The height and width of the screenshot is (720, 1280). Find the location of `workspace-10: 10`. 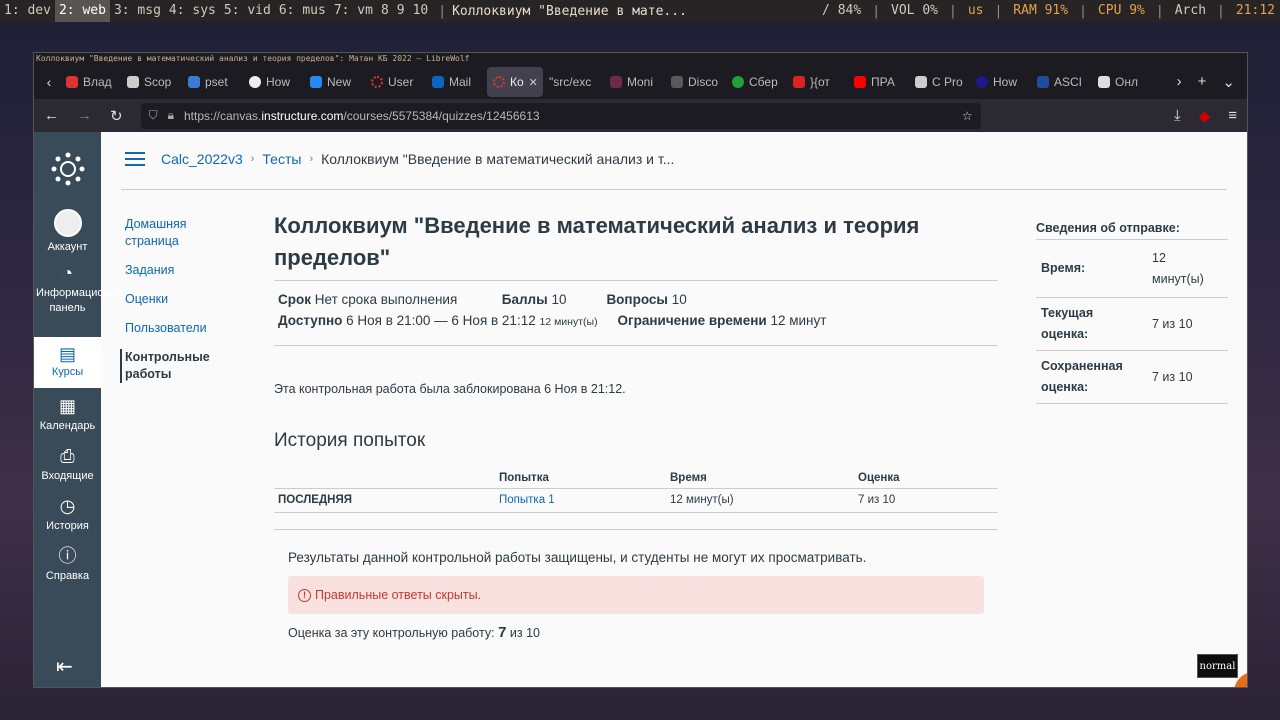

workspace-10: 10 is located at coordinates (421, 11).